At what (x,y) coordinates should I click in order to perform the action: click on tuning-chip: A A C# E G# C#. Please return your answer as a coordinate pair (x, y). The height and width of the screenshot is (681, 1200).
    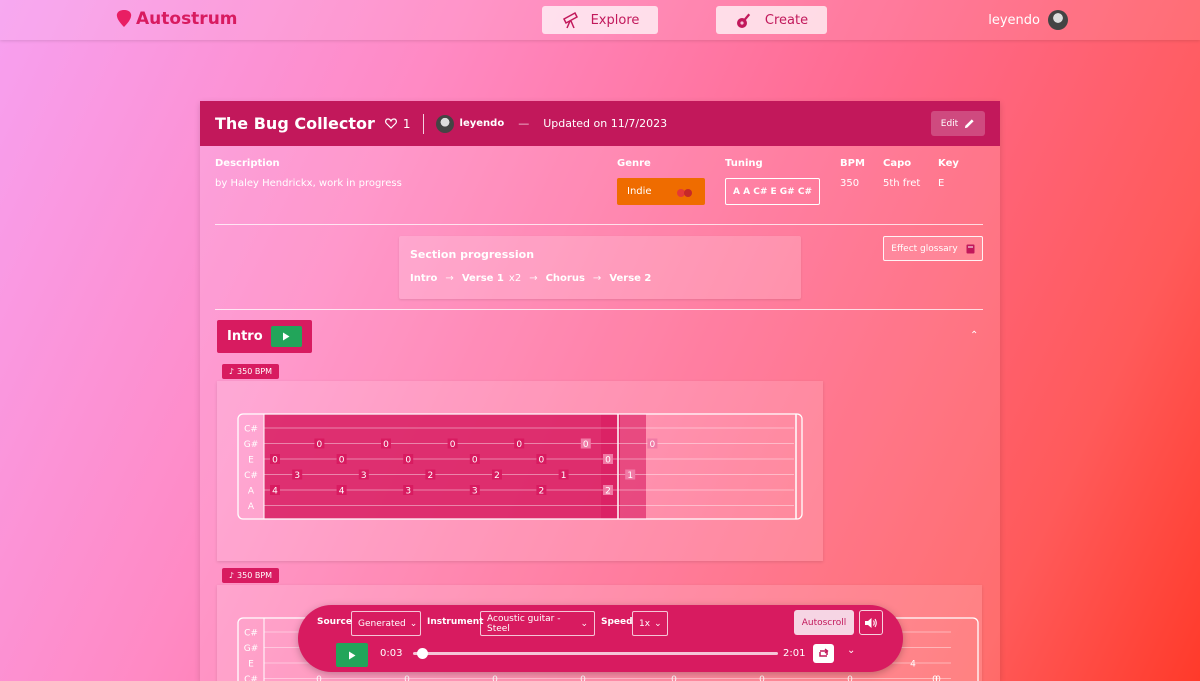
    Looking at the image, I should click on (772, 191).